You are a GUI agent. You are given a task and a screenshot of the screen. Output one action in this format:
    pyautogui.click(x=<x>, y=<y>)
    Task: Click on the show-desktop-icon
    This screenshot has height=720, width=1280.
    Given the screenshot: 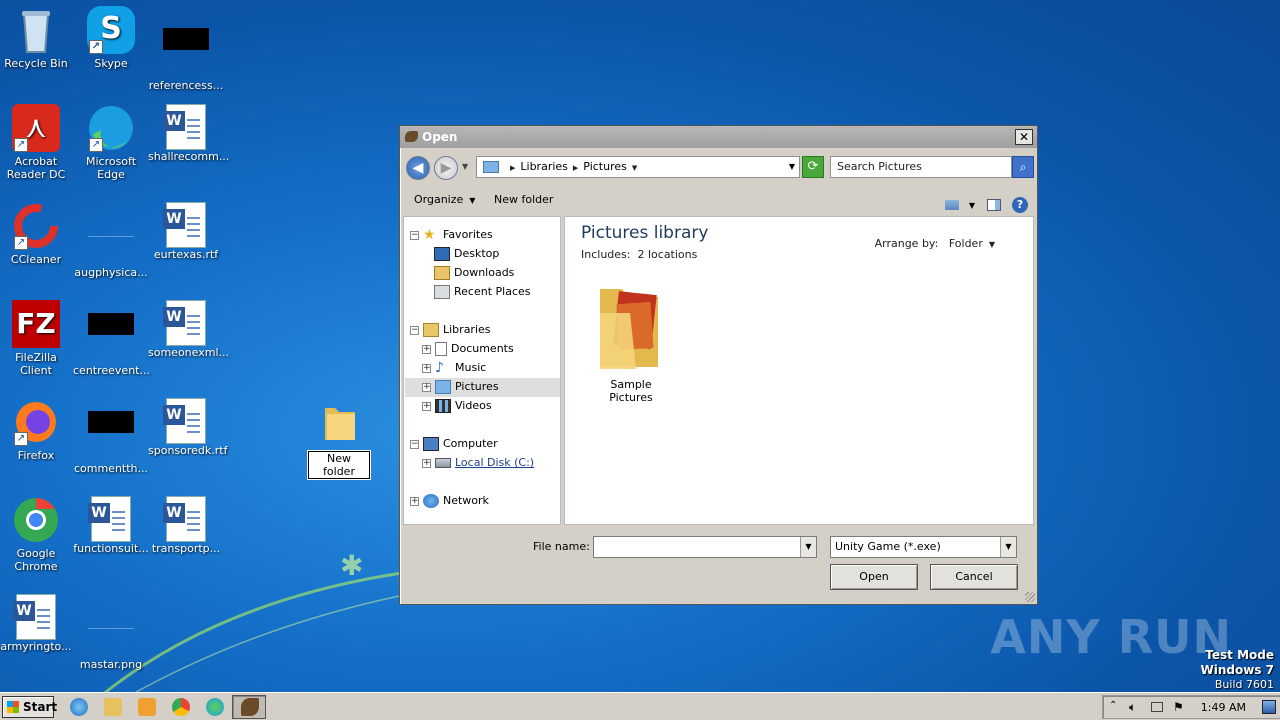 What is the action you would take?
    pyautogui.click(x=1269, y=707)
    